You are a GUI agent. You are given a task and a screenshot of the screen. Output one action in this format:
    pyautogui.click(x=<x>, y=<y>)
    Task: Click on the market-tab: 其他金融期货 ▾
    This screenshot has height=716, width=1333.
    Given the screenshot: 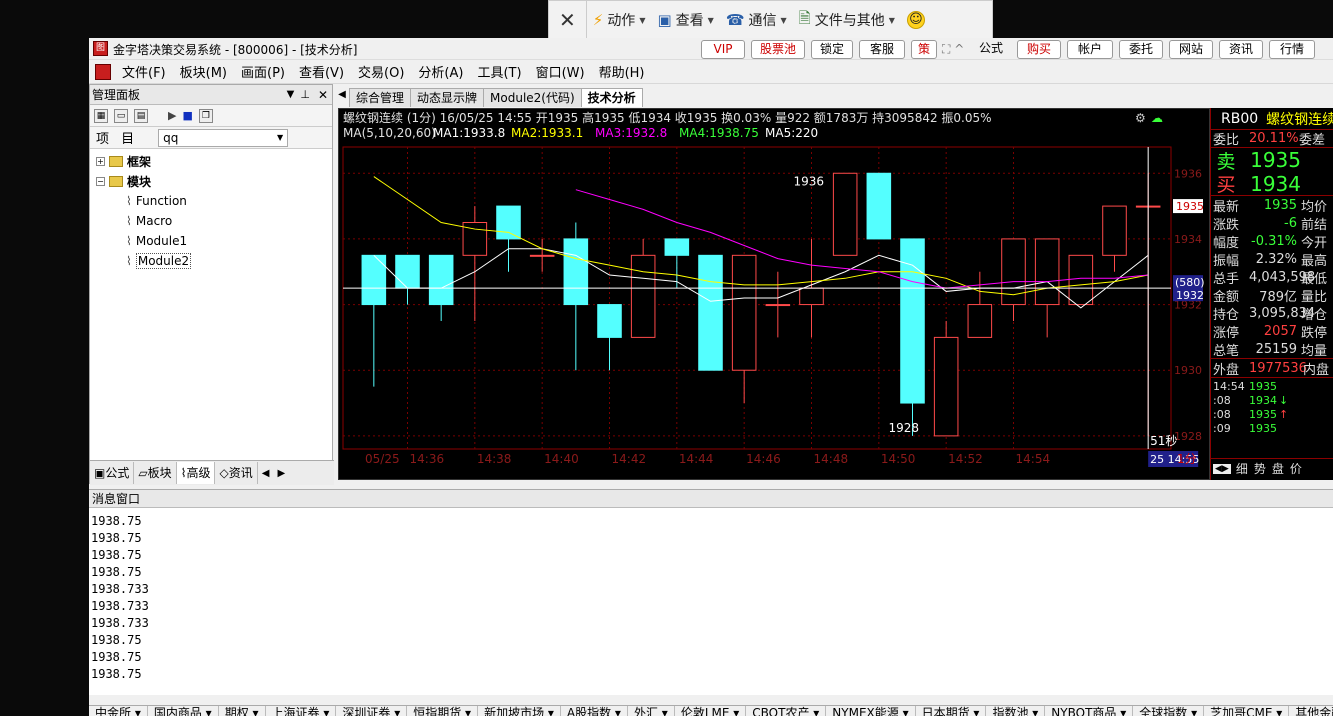 What is the action you would take?
    pyautogui.click(x=1311, y=711)
    